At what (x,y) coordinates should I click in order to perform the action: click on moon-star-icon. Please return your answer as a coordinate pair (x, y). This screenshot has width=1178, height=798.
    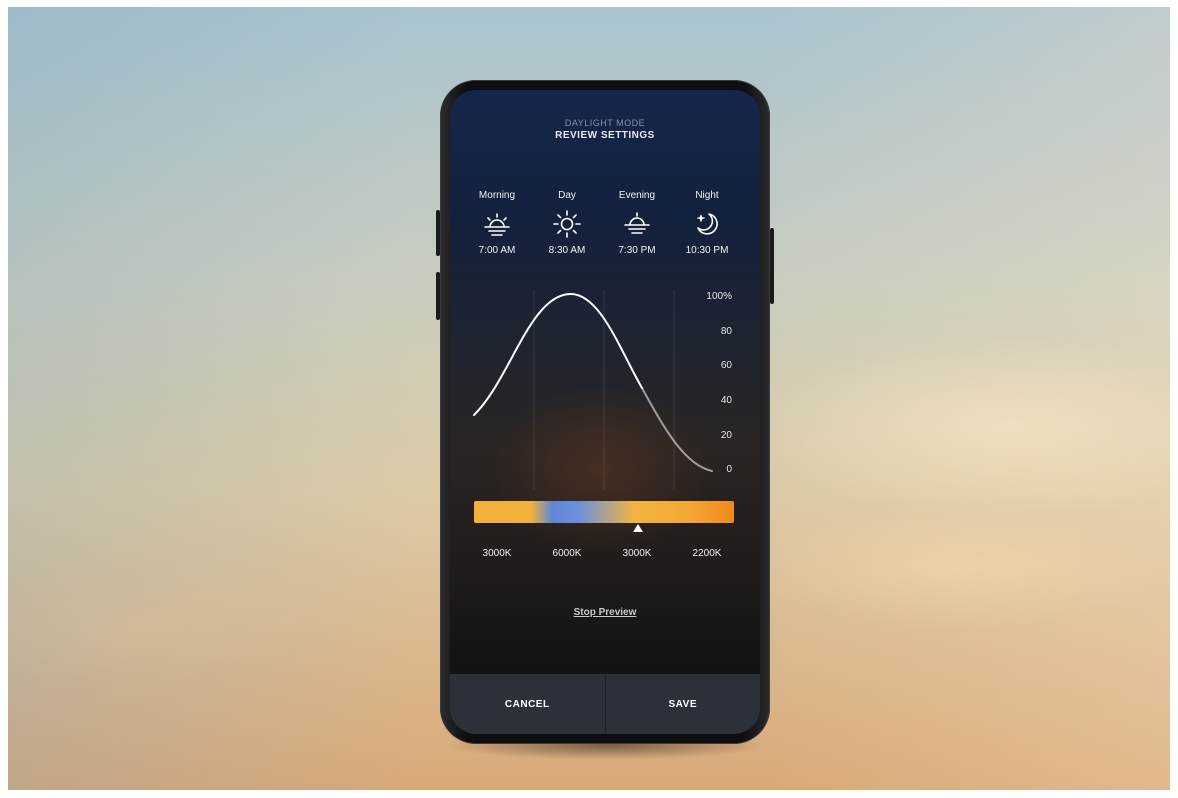
    Looking at the image, I should click on (707, 224).